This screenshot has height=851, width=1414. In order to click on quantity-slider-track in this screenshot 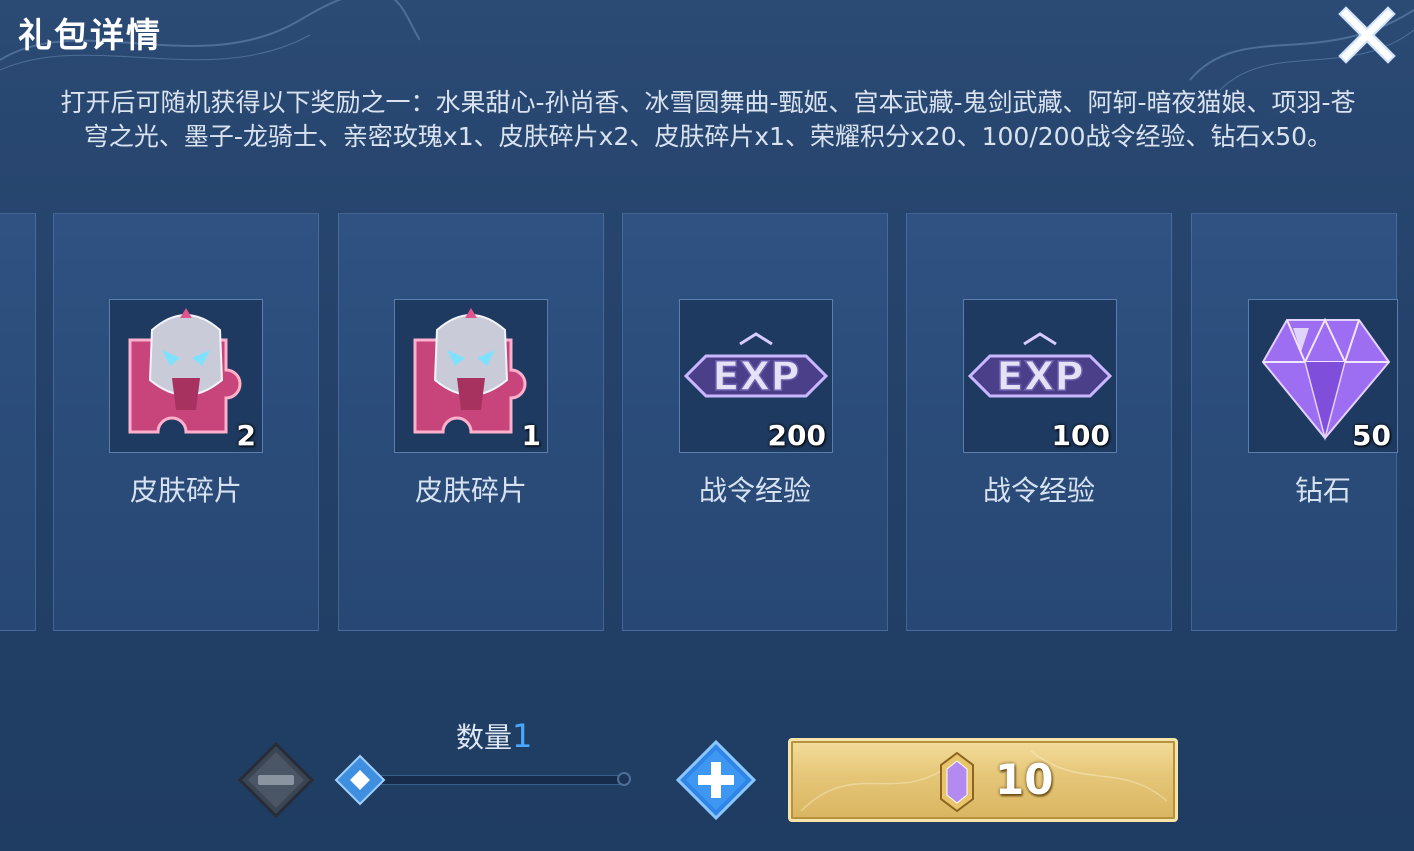, I will do `click(495, 780)`.